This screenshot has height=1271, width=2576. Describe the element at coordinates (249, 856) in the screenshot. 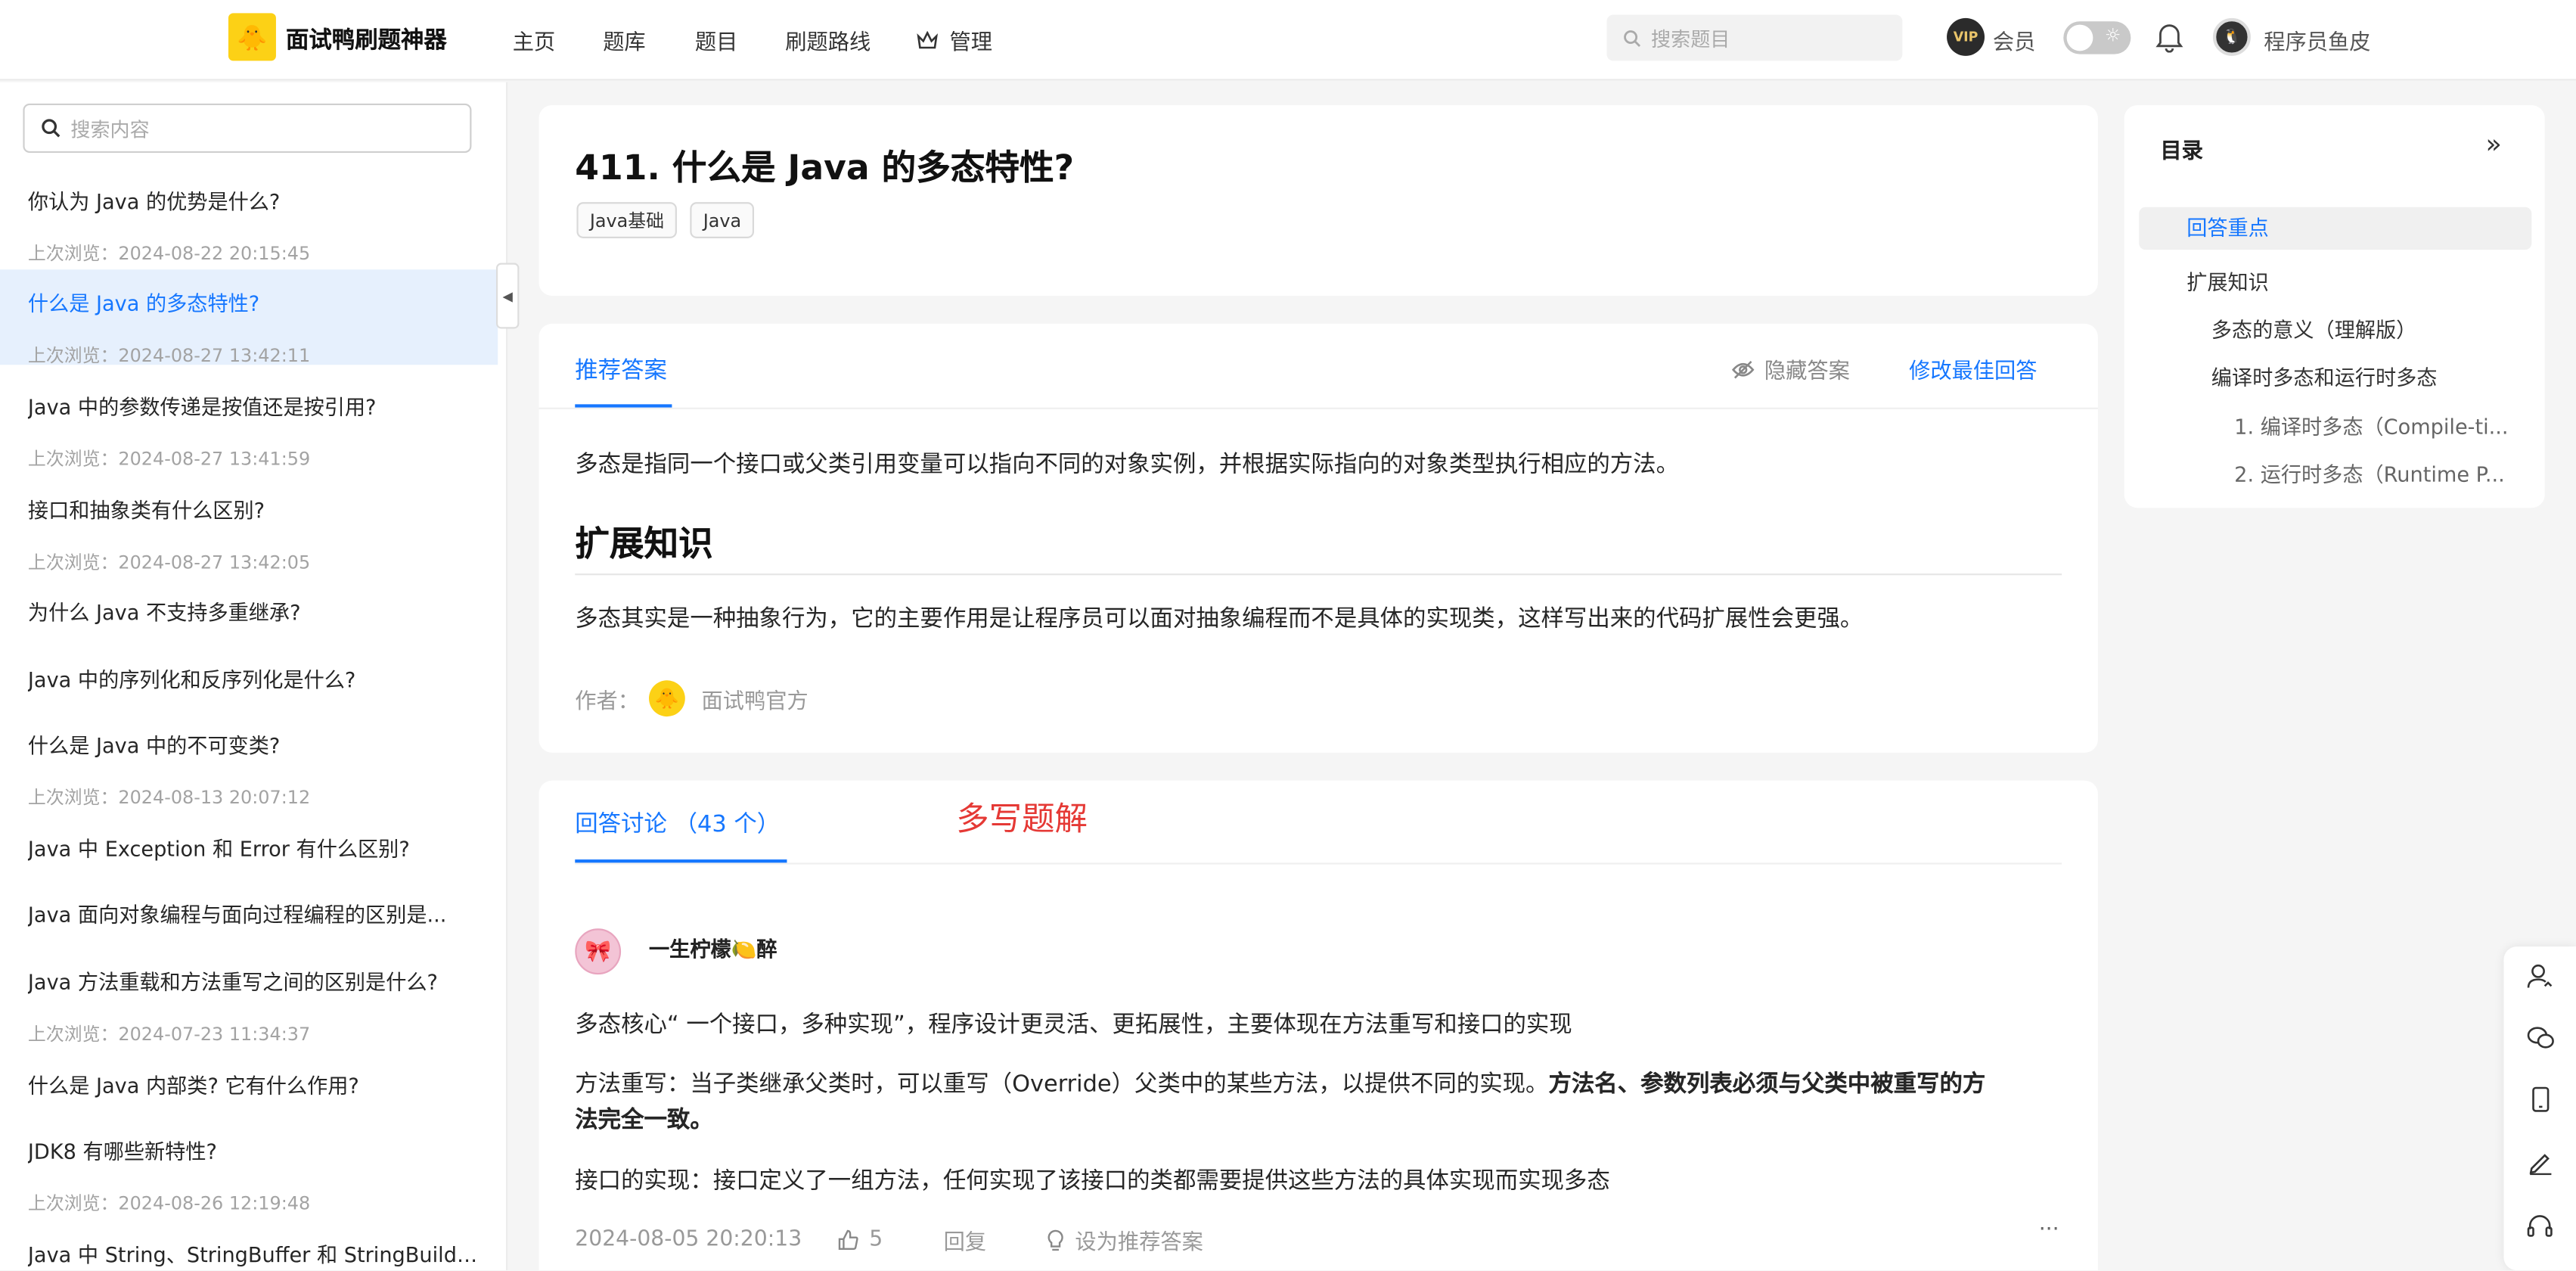

I see `list-item: Java 中 Exception 和 Error 有什么区别?` at that location.